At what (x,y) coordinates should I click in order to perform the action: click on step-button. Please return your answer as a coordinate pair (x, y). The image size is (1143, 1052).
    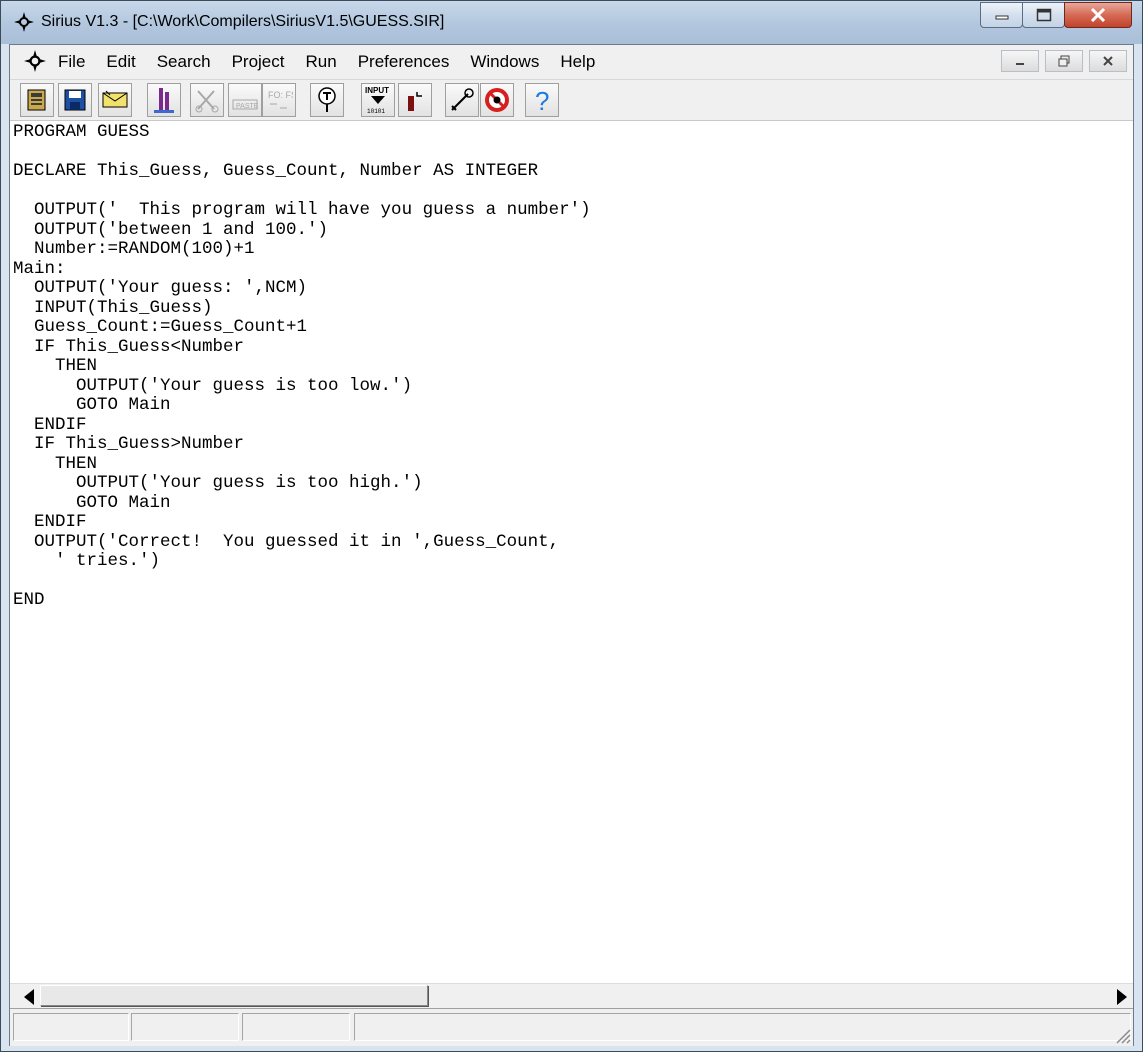
    Looking at the image, I should click on (415, 100).